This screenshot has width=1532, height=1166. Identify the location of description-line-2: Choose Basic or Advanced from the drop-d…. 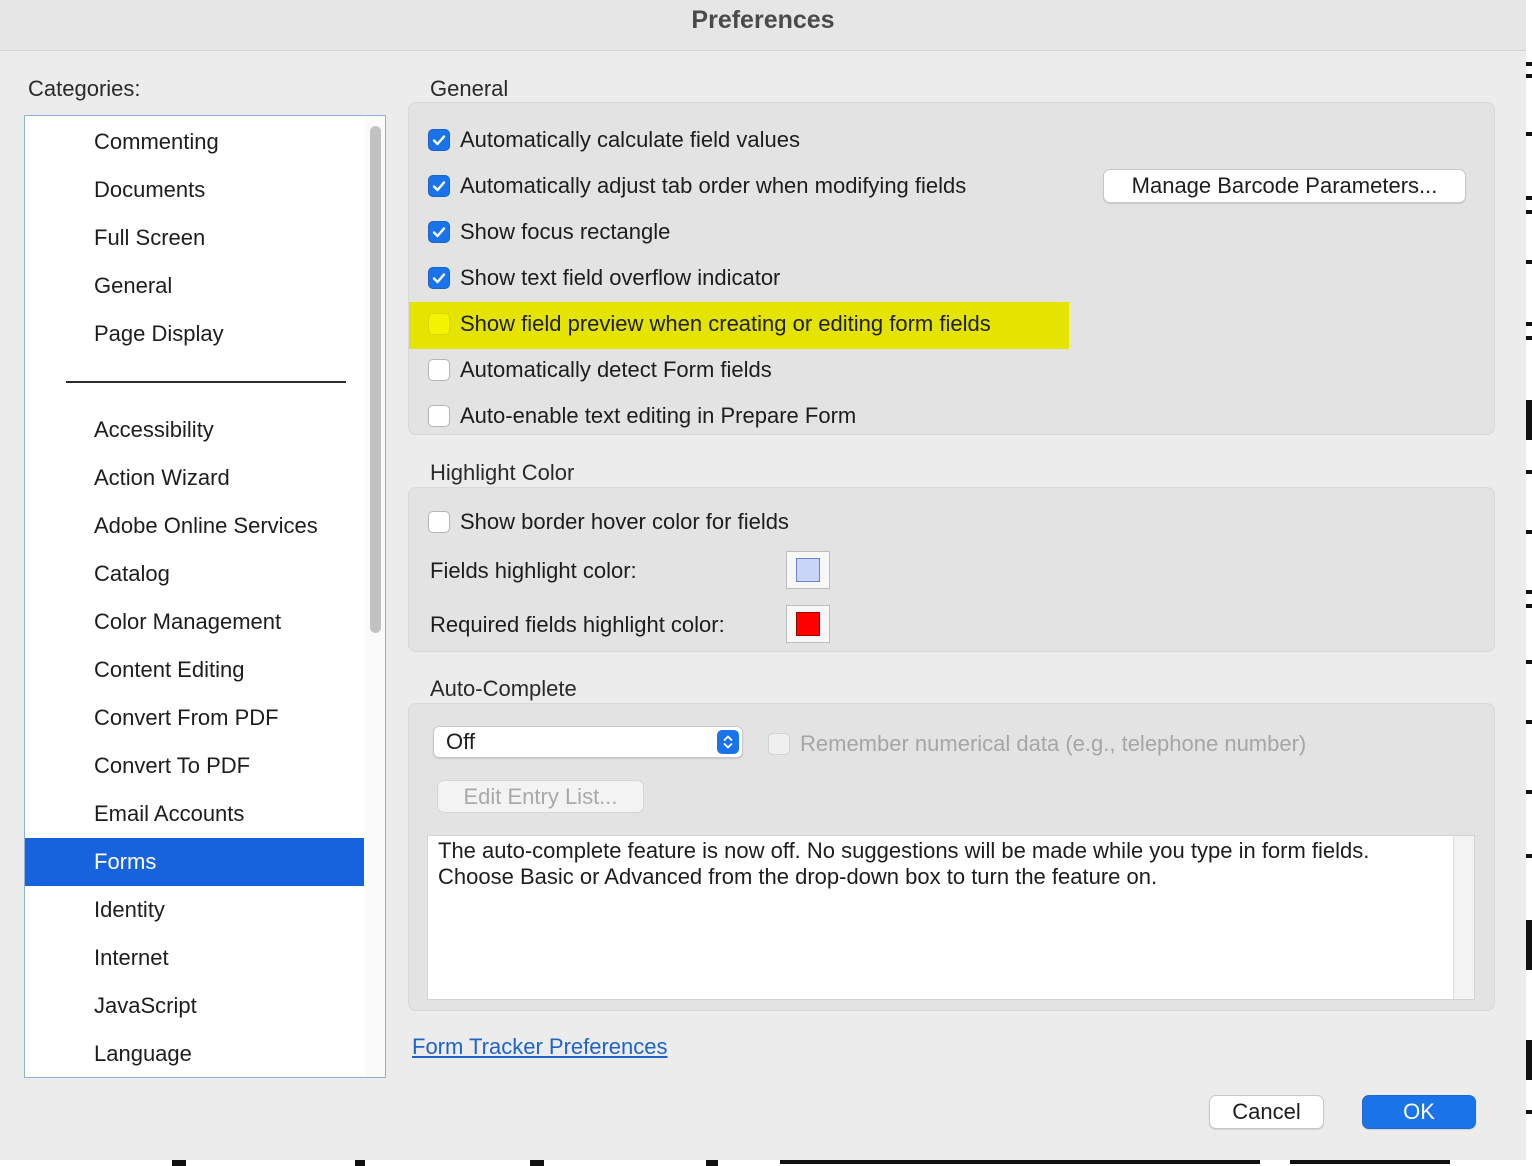
(798, 876).